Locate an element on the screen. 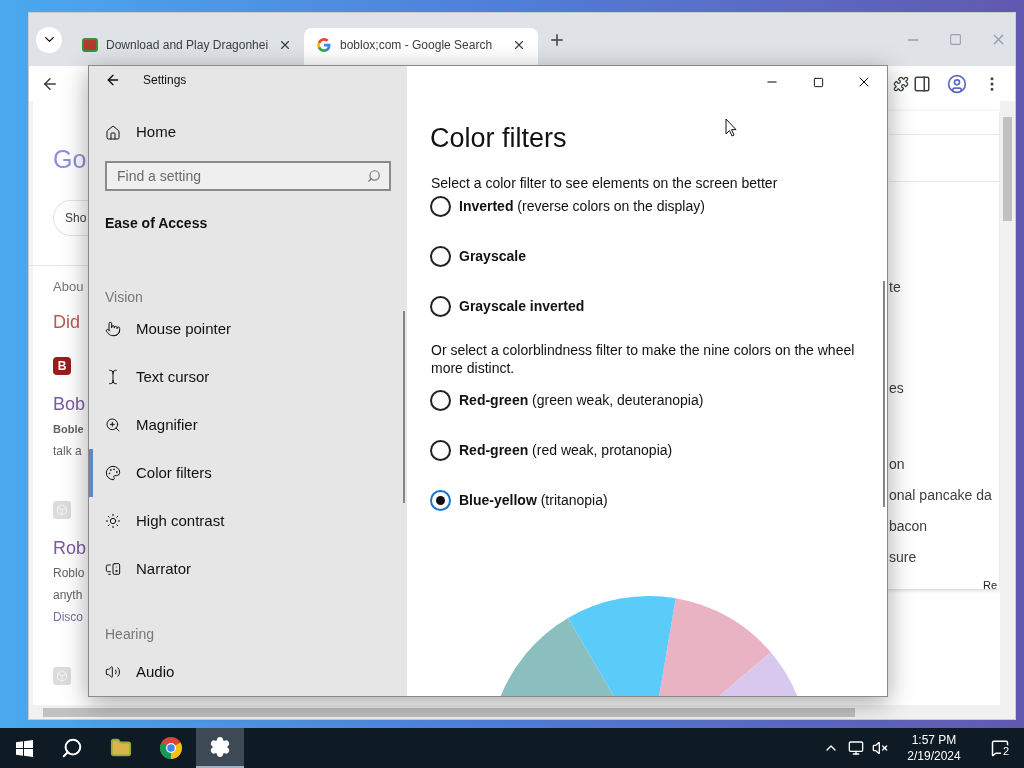 The image size is (1024, 768). site-favicon: B is located at coordinates (62, 366).